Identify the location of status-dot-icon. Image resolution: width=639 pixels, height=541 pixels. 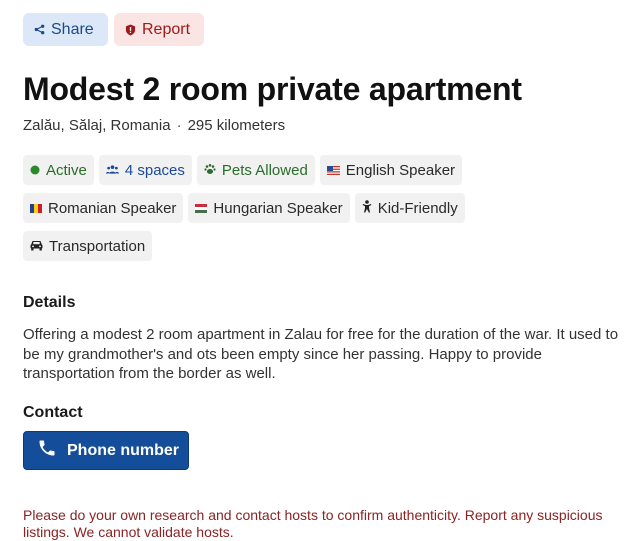
(35, 170).